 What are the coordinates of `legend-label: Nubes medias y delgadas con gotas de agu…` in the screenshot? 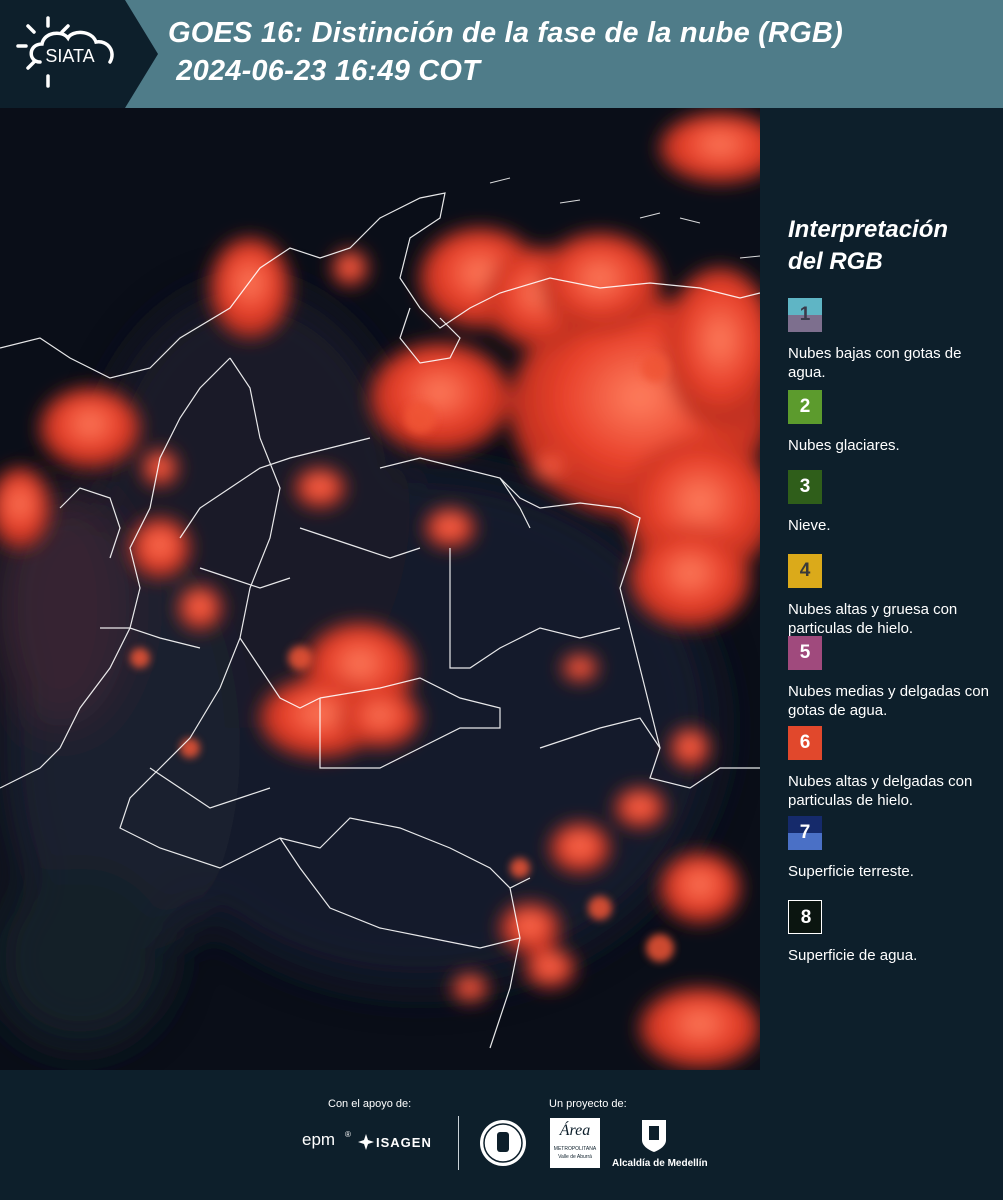 It's located at (888, 701).